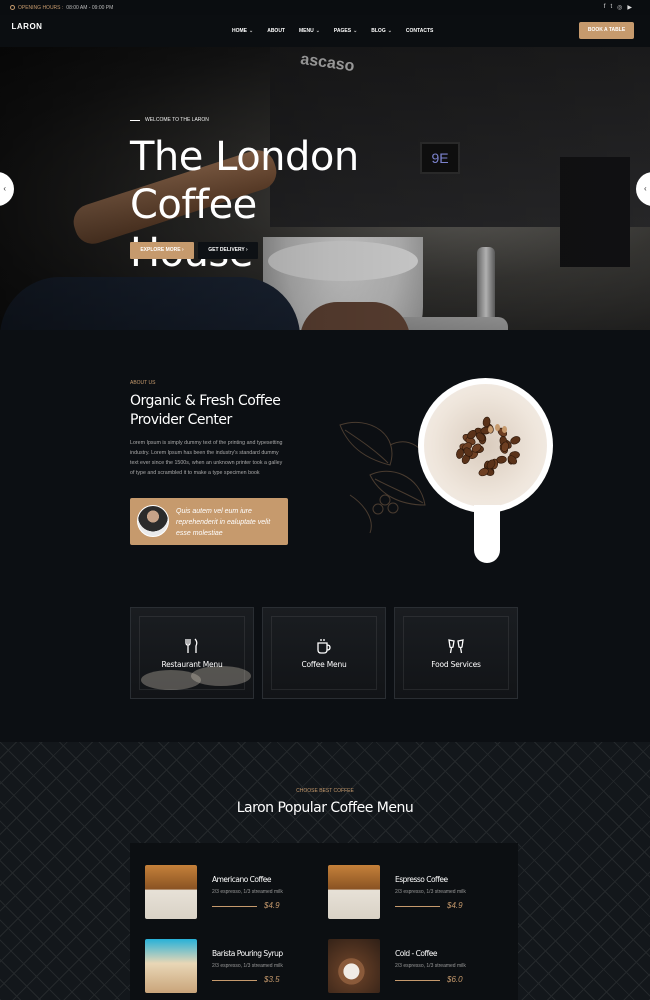 The width and height of the screenshot is (650, 1000). I want to click on menu-item-name: Cold - Coffee, so click(416, 953).